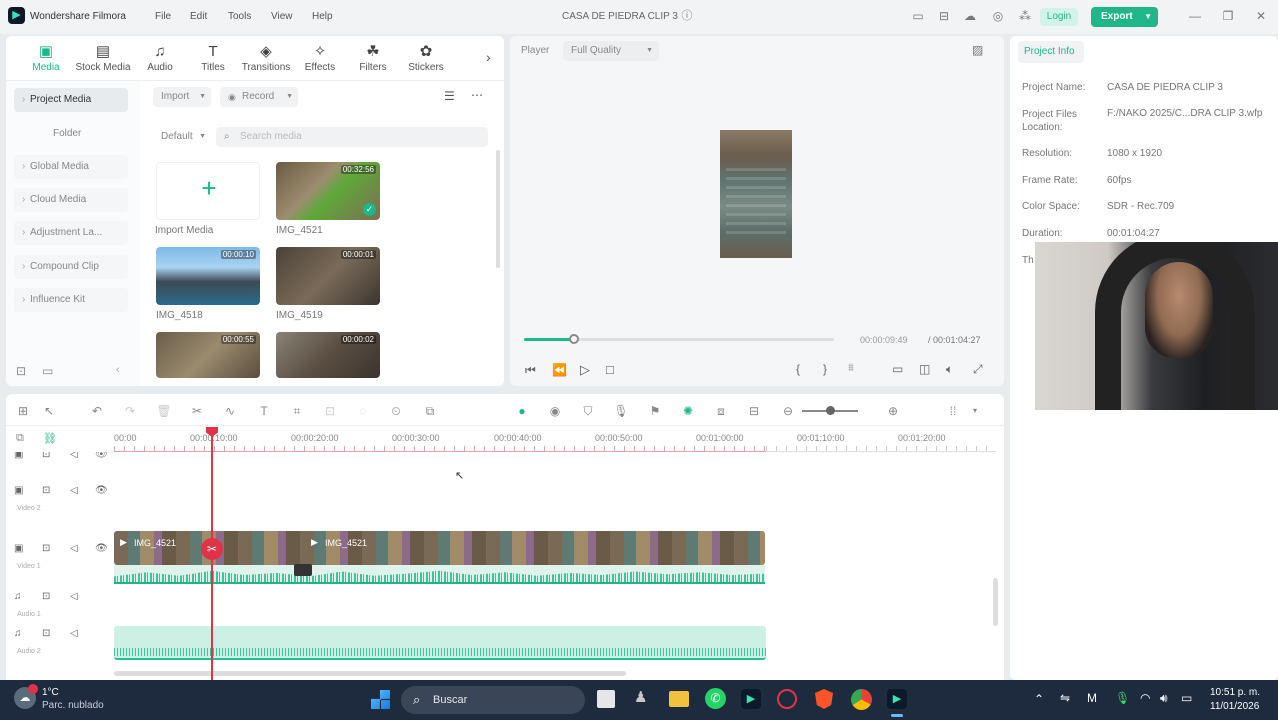 The width and height of the screenshot is (1278, 720). Describe the element at coordinates (477, 95) in the screenshot. I see `more-icon: ⋯` at that location.